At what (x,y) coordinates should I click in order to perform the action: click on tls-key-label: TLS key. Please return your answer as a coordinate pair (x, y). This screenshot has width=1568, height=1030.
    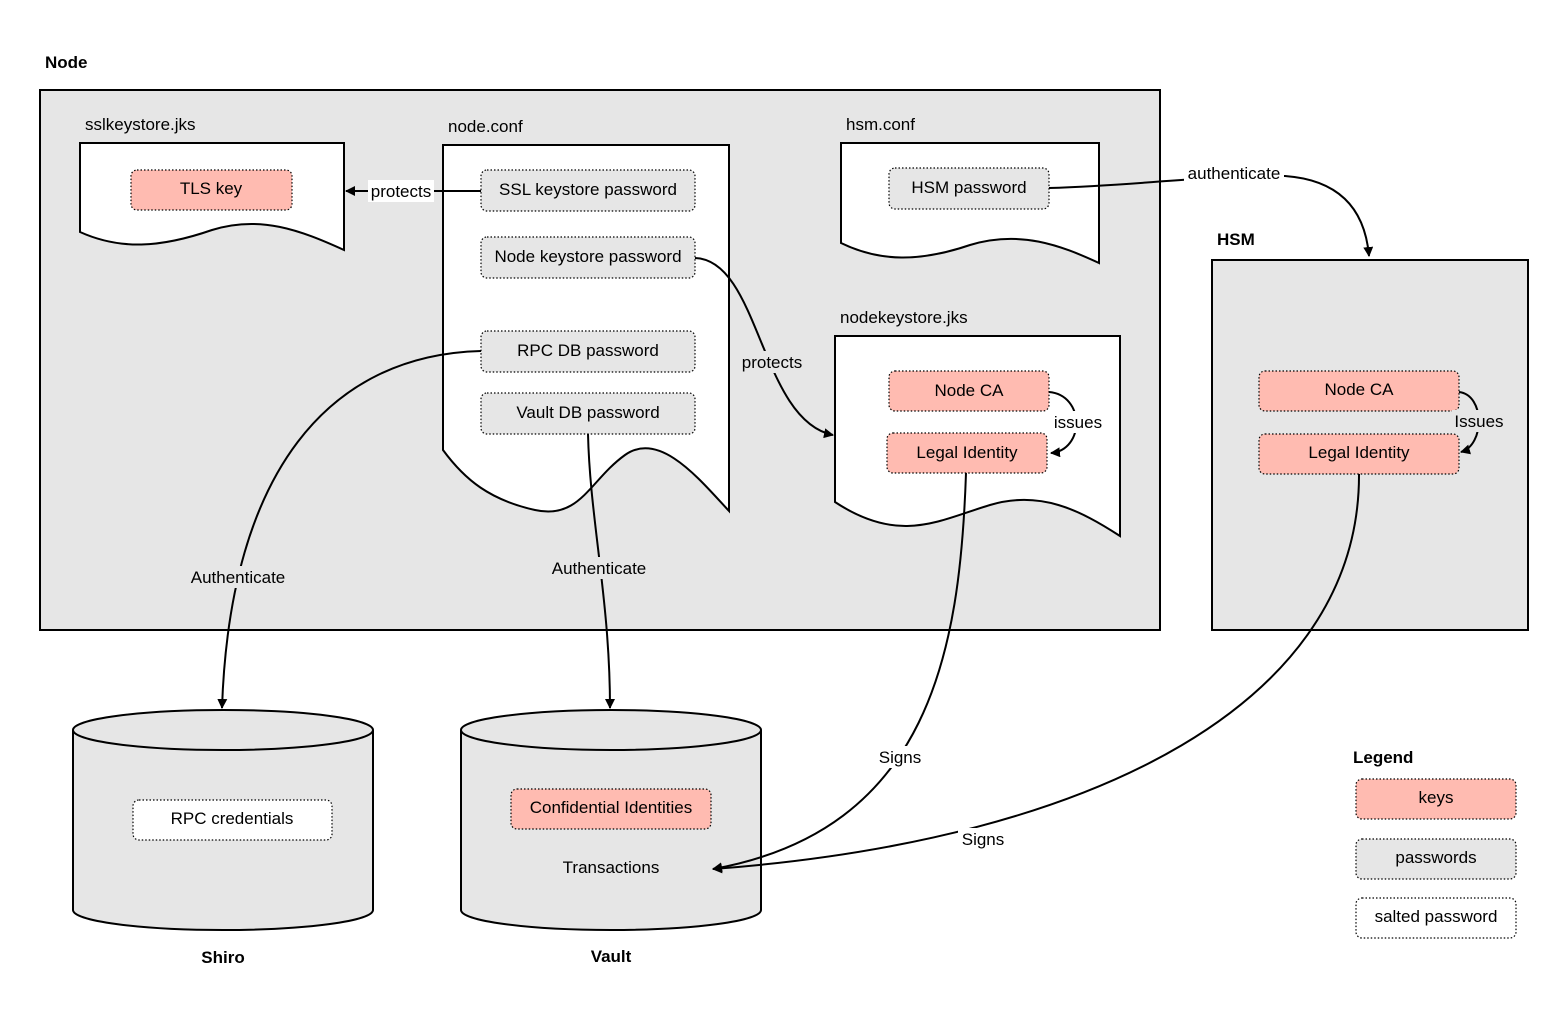
    Looking at the image, I should click on (211, 188).